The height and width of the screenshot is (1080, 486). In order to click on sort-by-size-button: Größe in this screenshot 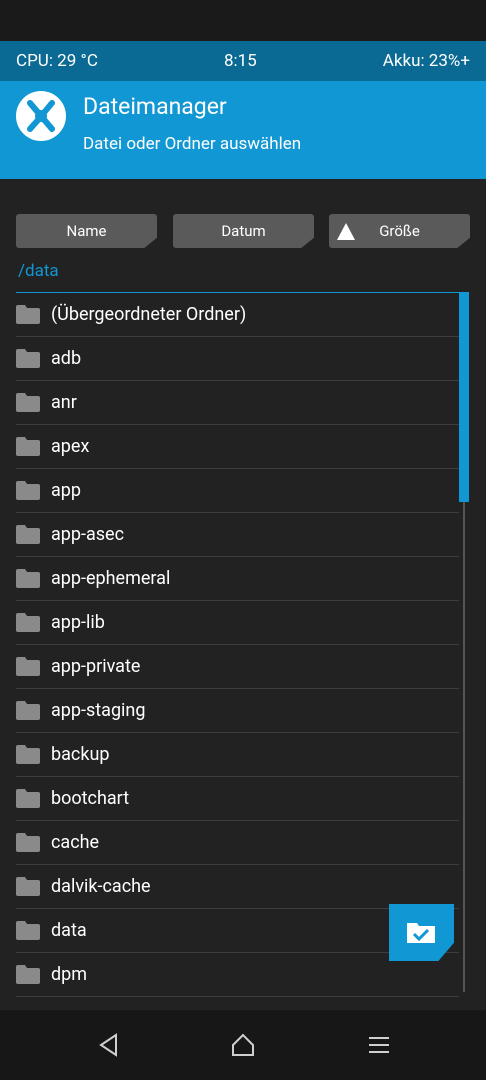, I will do `click(399, 231)`.